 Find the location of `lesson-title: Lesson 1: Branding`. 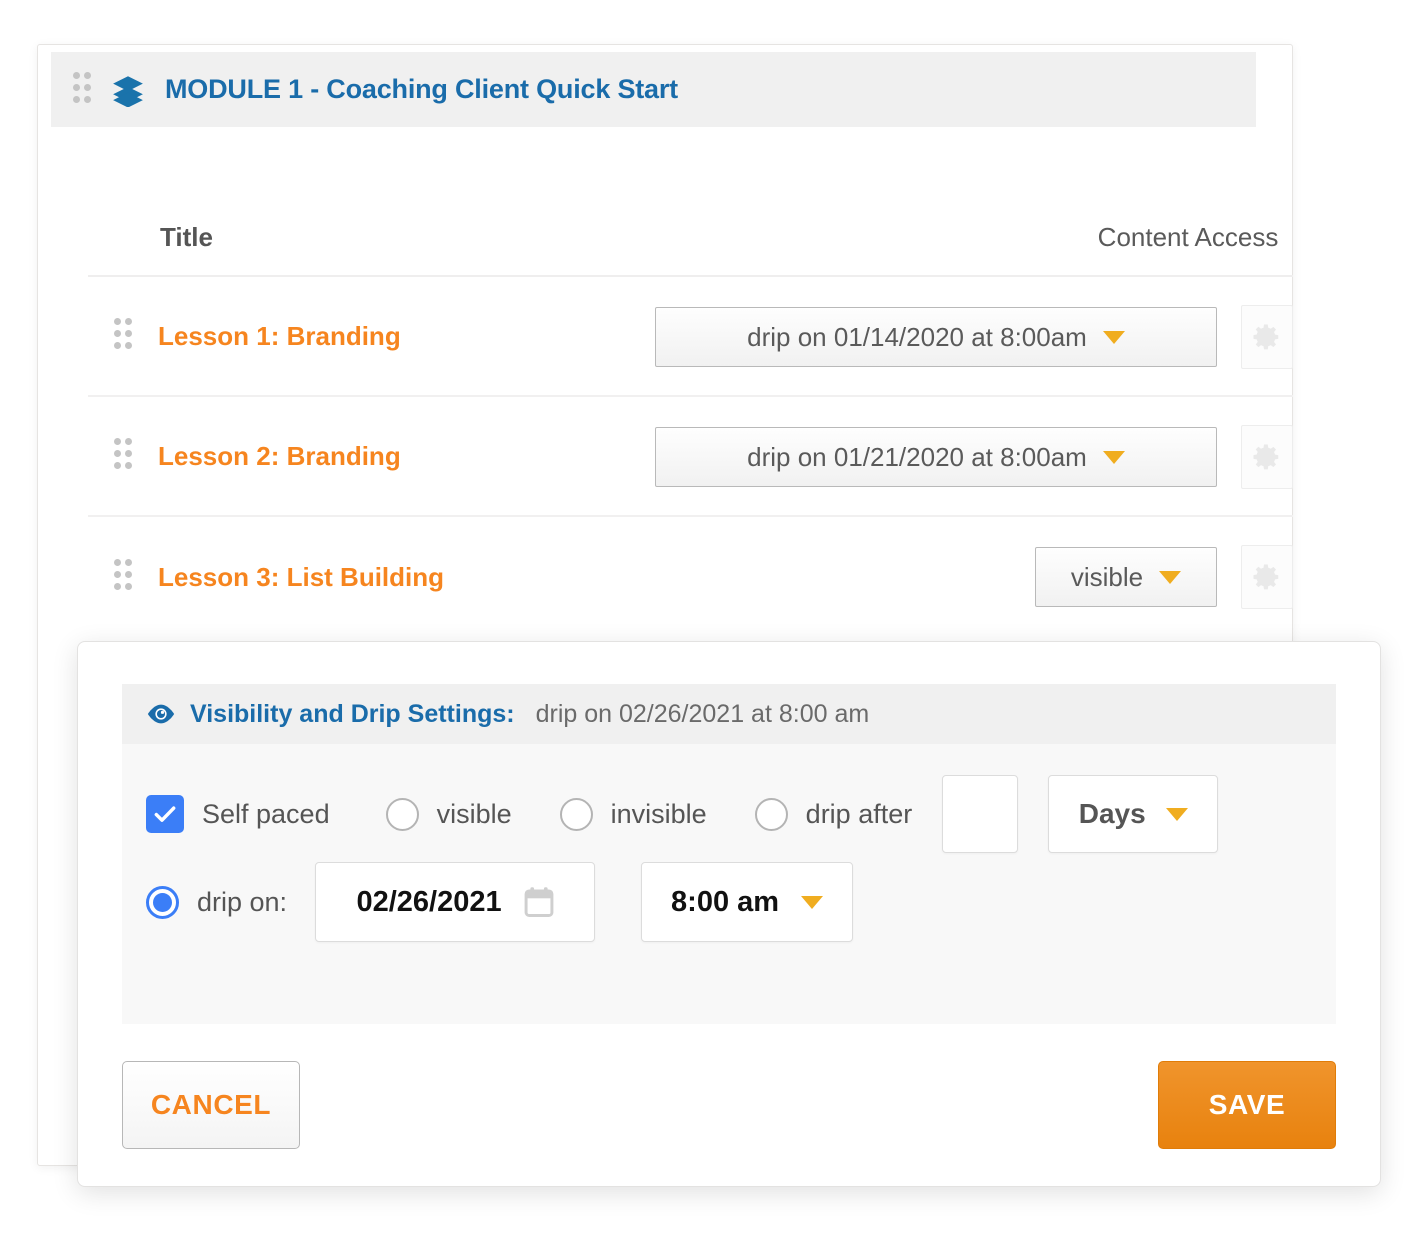

lesson-title: Lesson 1: Branding is located at coordinates (279, 336).